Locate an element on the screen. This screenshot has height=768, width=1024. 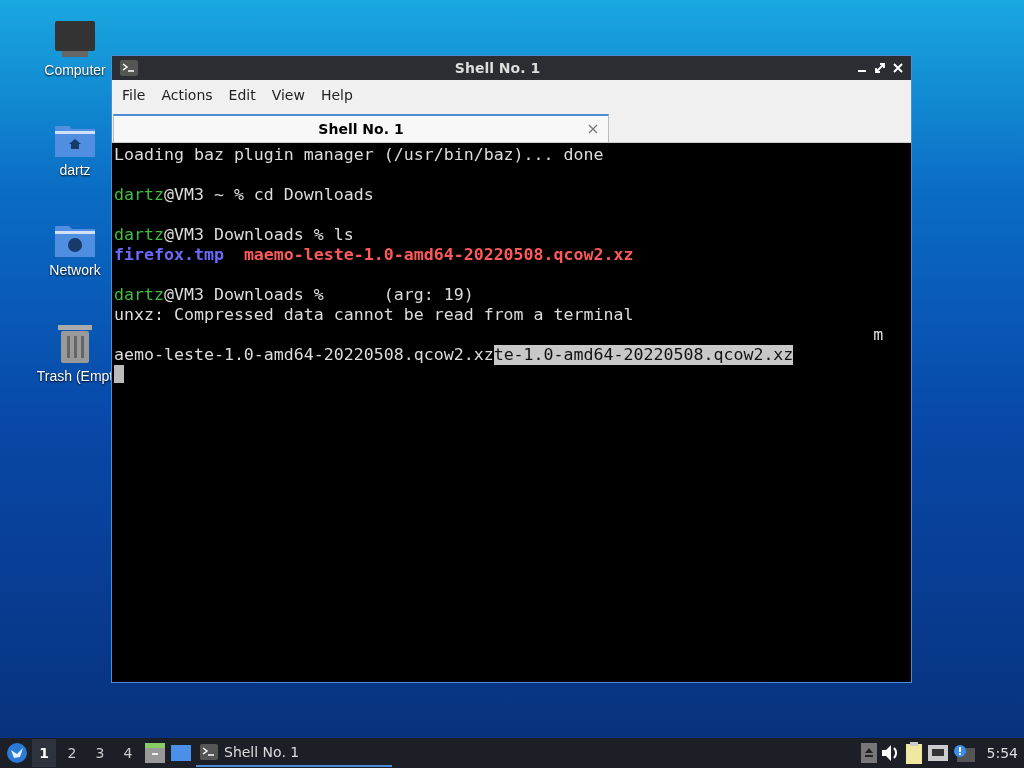
workspace-button: 2 is located at coordinates (72, 753).